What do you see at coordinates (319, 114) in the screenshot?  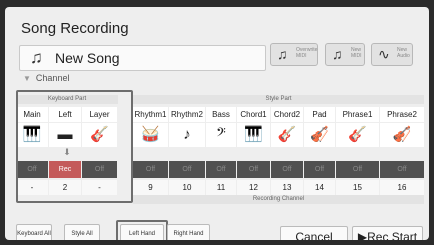 I see `part-name-pad: Pad` at bounding box center [319, 114].